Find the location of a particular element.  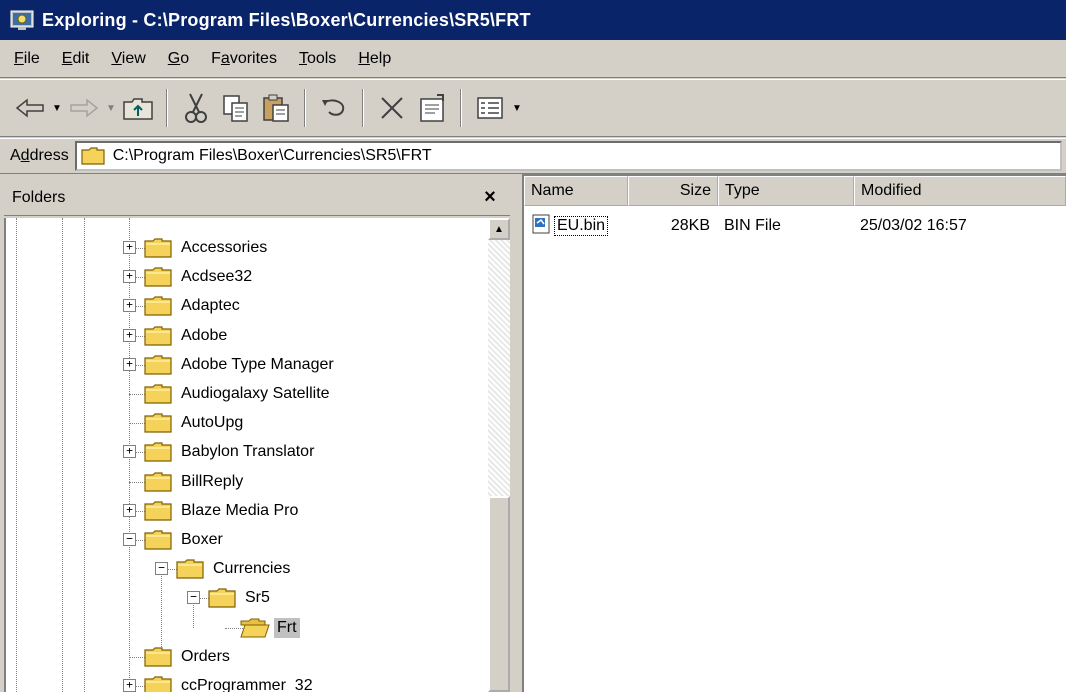

tree-item-accessories: Accessories is located at coordinates (207, 248).